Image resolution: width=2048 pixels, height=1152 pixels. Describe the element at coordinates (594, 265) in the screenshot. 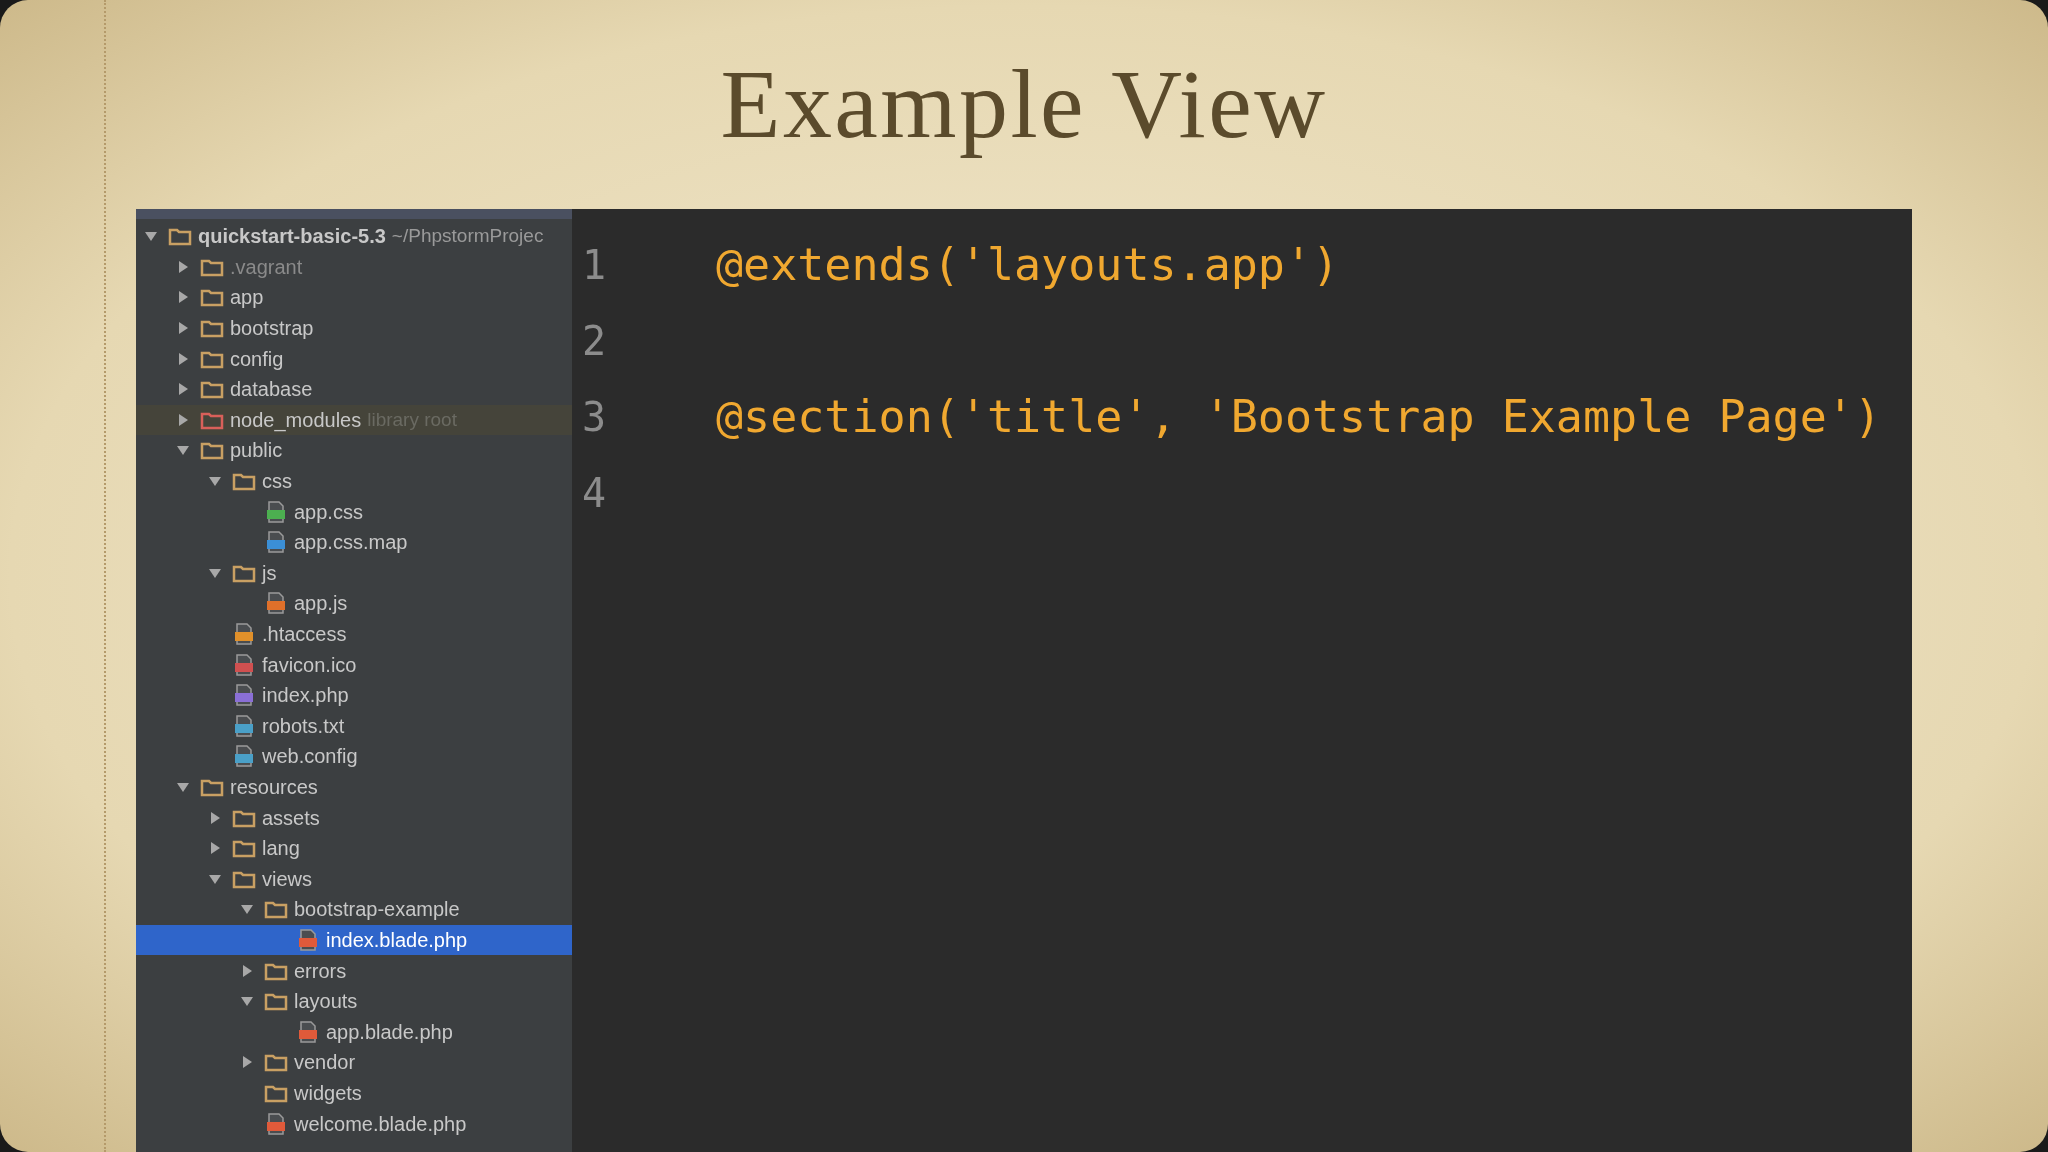

I see `line-number: 1` at that location.